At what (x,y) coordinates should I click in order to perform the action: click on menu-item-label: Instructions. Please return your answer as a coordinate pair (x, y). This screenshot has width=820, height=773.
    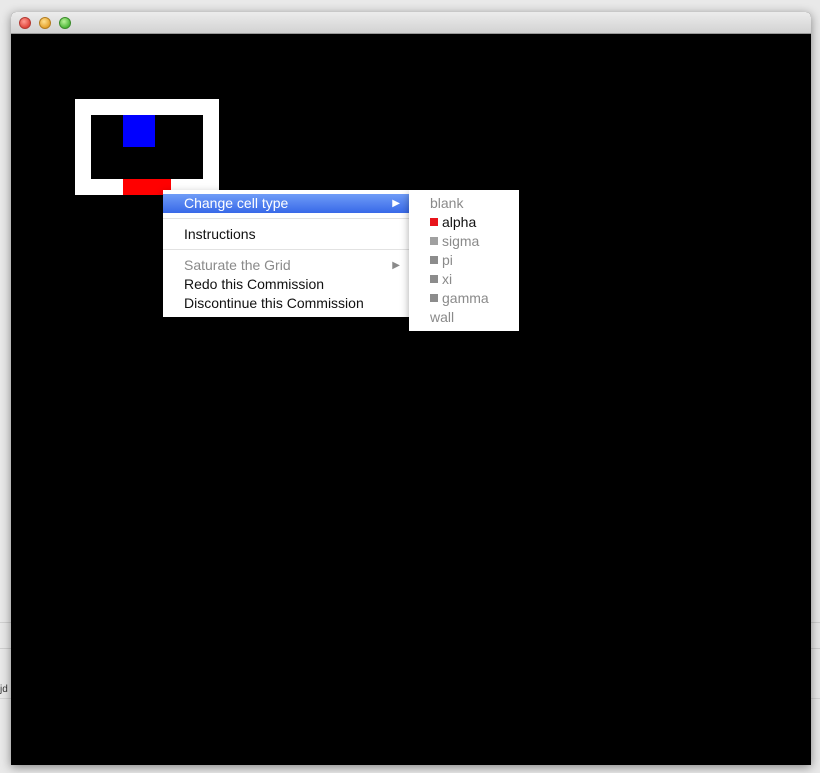
    Looking at the image, I should click on (220, 234).